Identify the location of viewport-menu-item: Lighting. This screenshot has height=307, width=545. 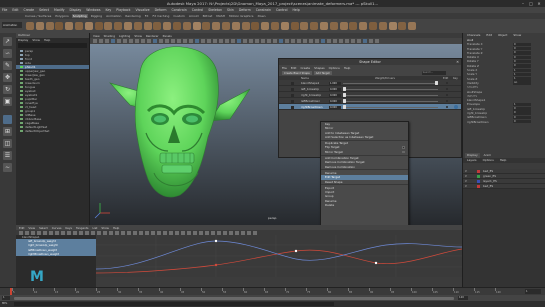
(124, 36).